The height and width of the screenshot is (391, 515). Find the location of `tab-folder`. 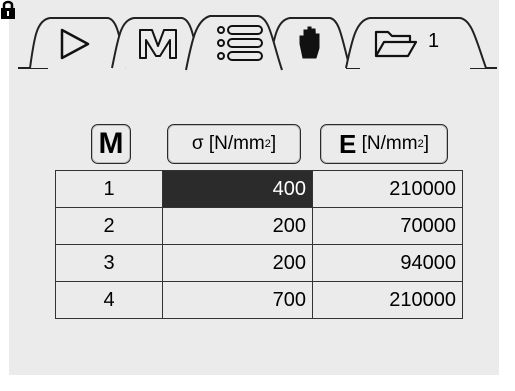

tab-folder is located at coordinates (416, 43).